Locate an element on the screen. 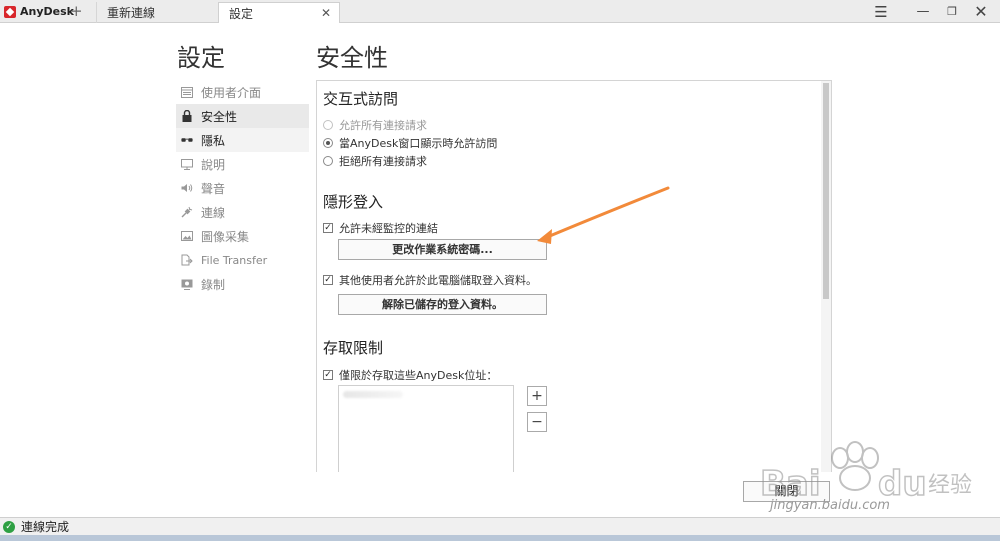  os-taskbar is located at coordinates (500, 538).